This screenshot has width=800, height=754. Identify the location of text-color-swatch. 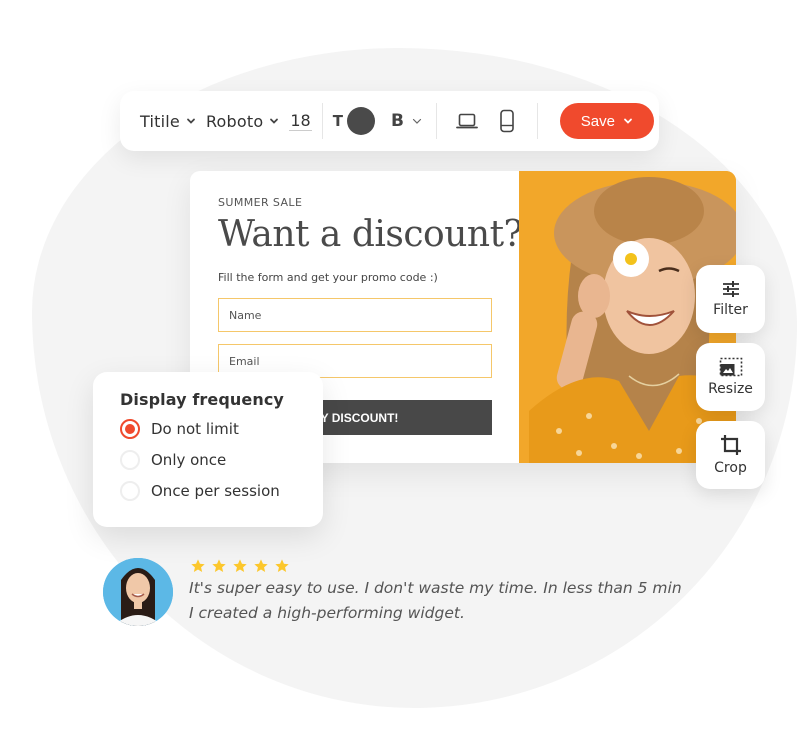
(360, 121).